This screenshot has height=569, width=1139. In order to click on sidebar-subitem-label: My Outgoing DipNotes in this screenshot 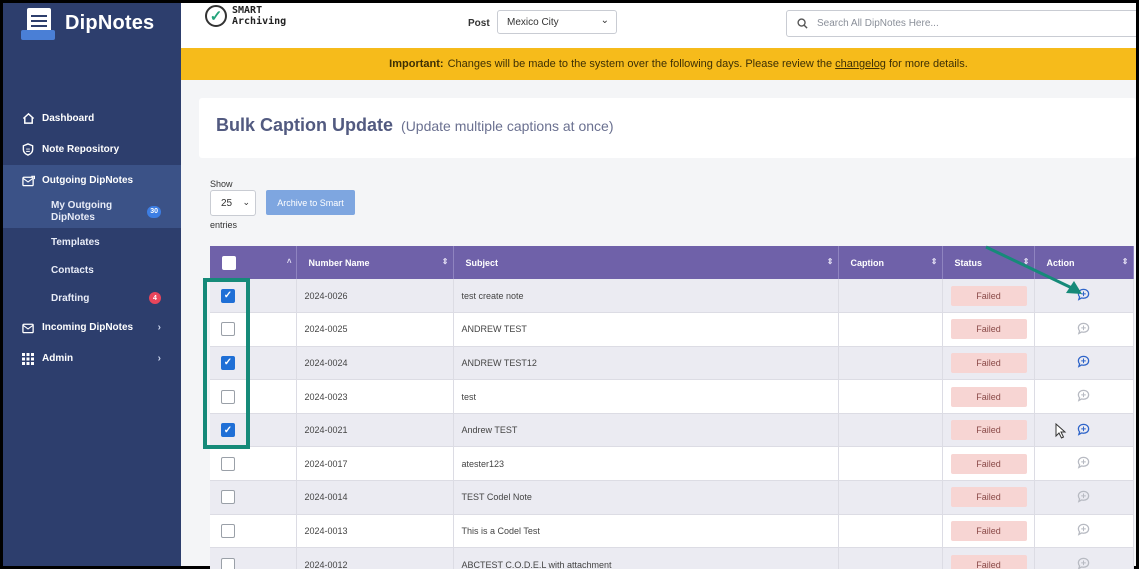, I will do `click(82, 211)`.